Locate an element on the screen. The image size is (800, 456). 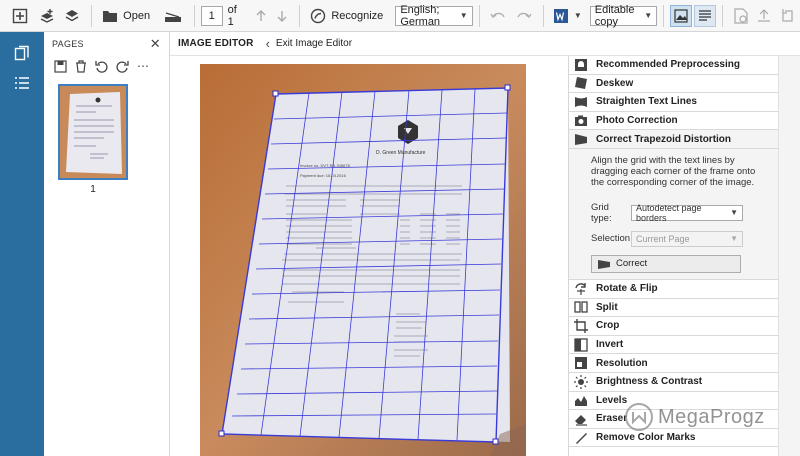
pages-header: PAGES ✕ is located at coordinates (106, 44).